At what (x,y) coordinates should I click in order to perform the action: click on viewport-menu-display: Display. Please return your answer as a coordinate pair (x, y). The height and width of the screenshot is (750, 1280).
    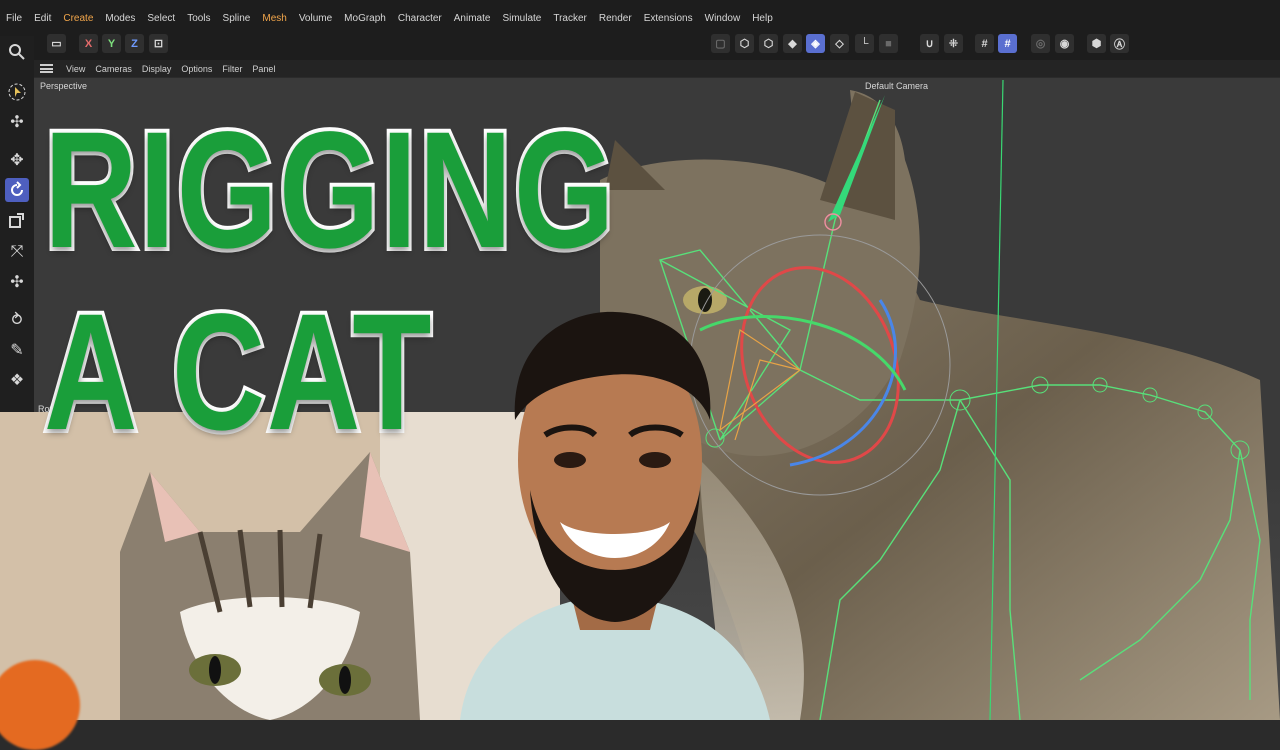
    Looking at the image, I should click on (157, 69).